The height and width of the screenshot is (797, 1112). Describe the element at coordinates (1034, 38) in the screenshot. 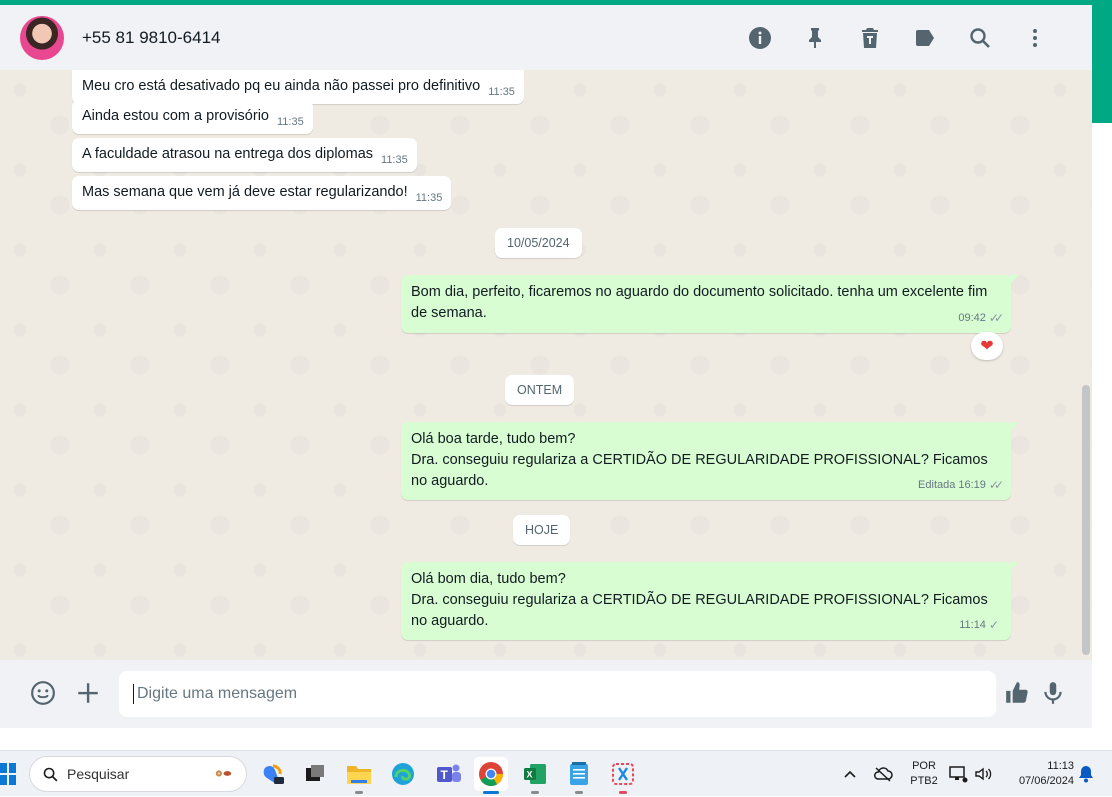

I see `more-vertical-icon` at that location.